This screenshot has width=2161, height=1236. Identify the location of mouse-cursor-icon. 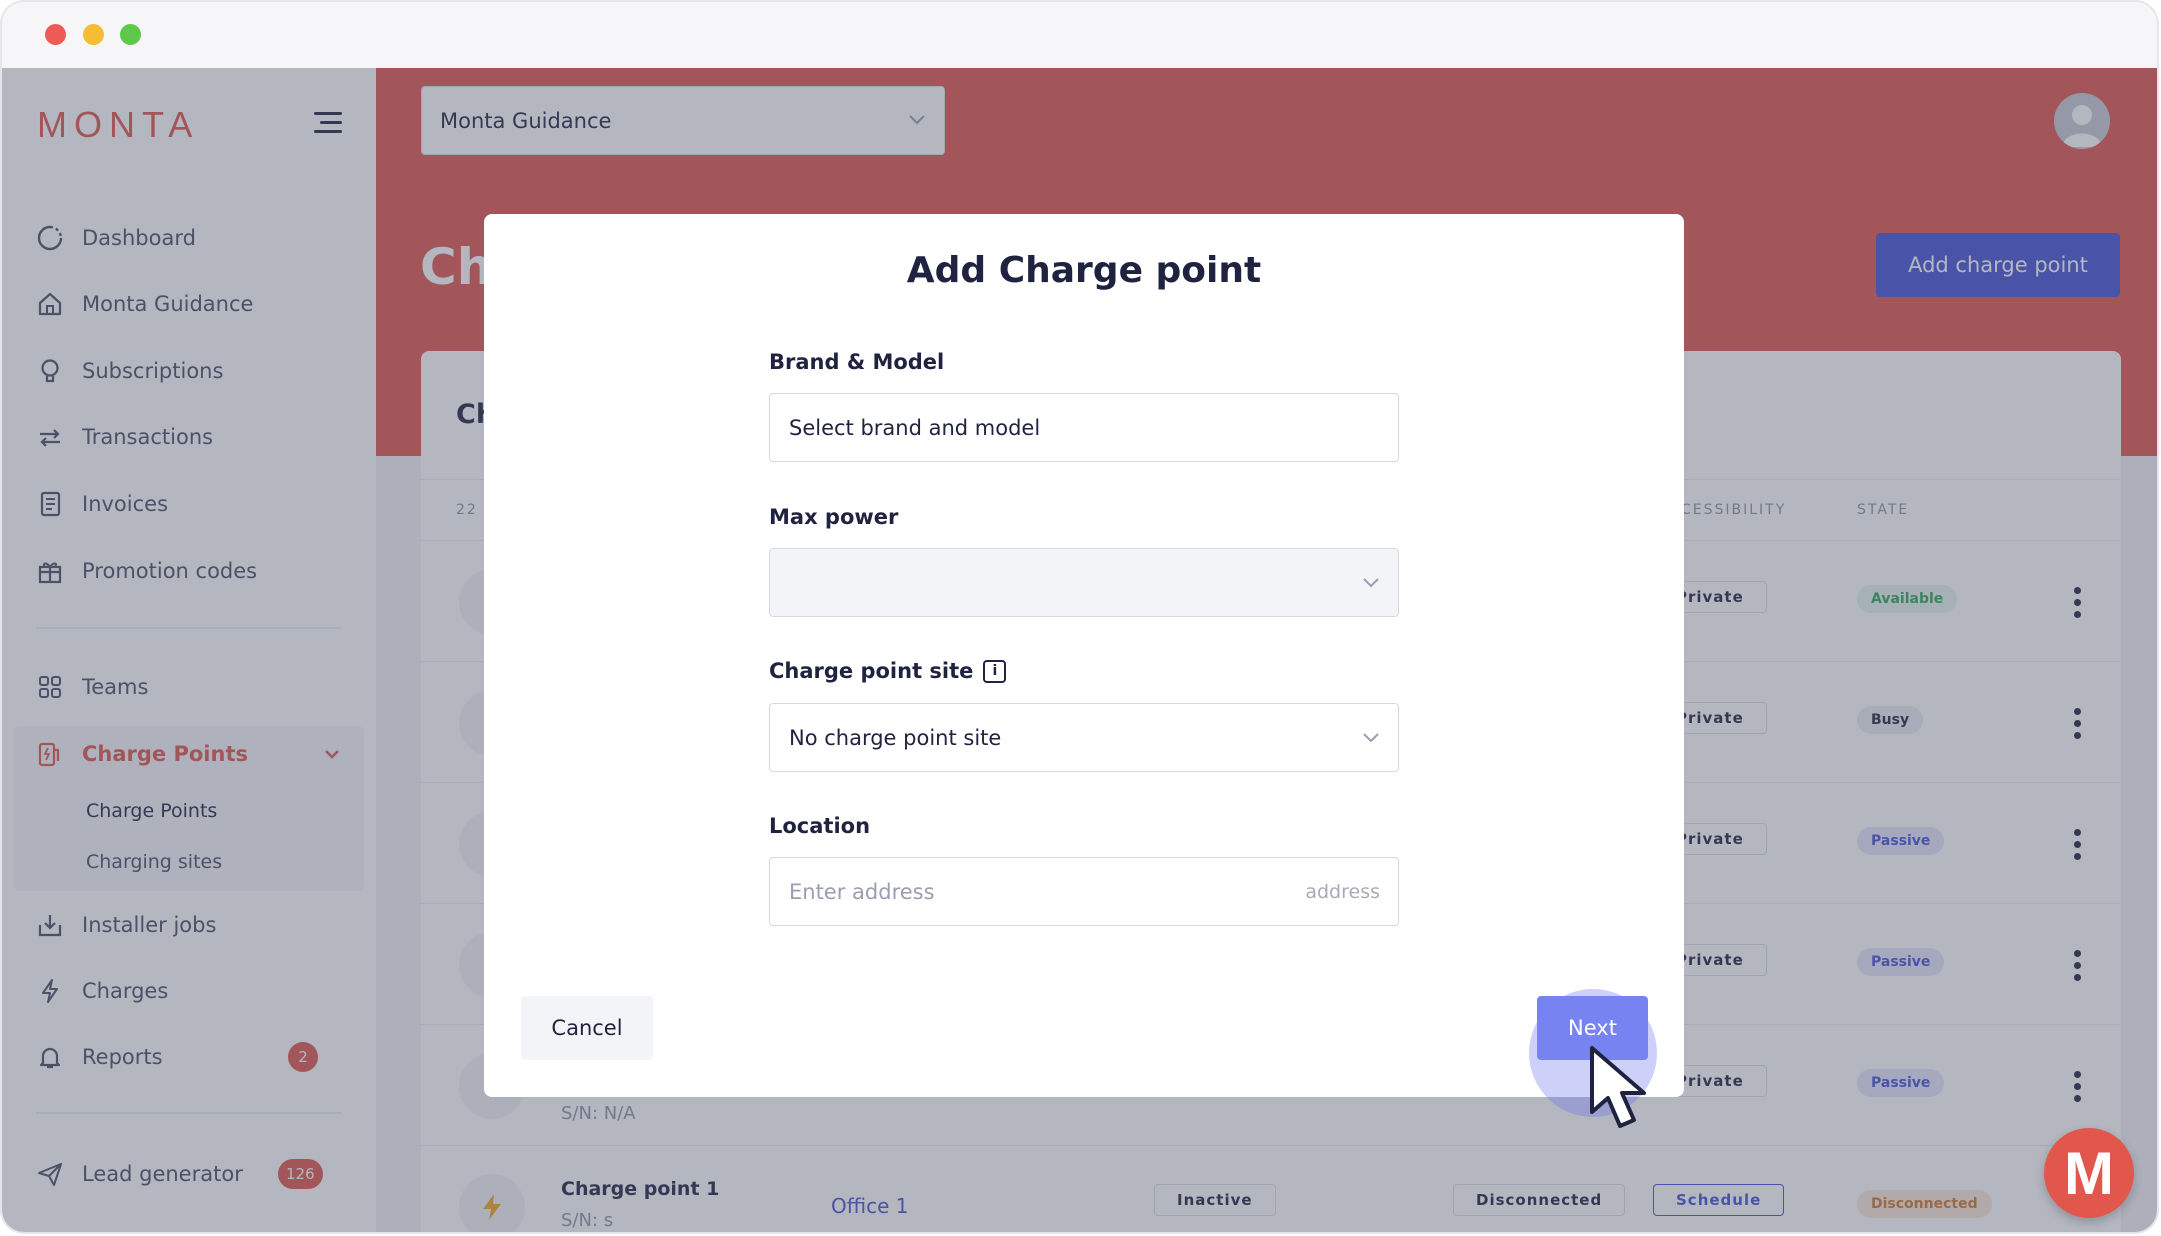
(1618, 1087).